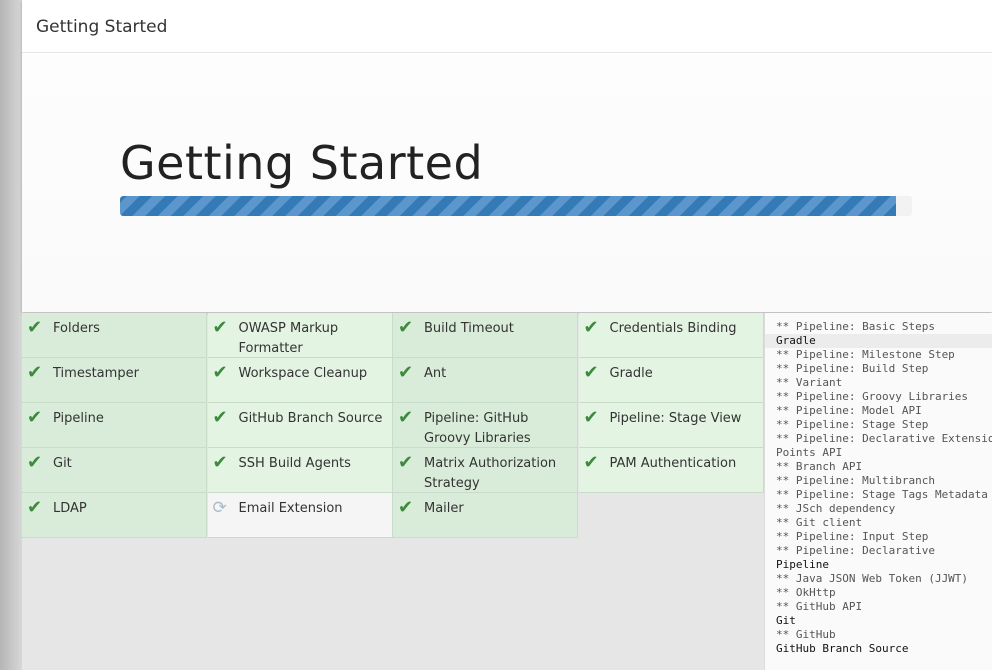 This screenshot has width=992, height=670. What do you see at coordinates (114, 425) in the screenshot?
I see `plugin-item: ✔ Pipeline` at bounding box center [114, 425].